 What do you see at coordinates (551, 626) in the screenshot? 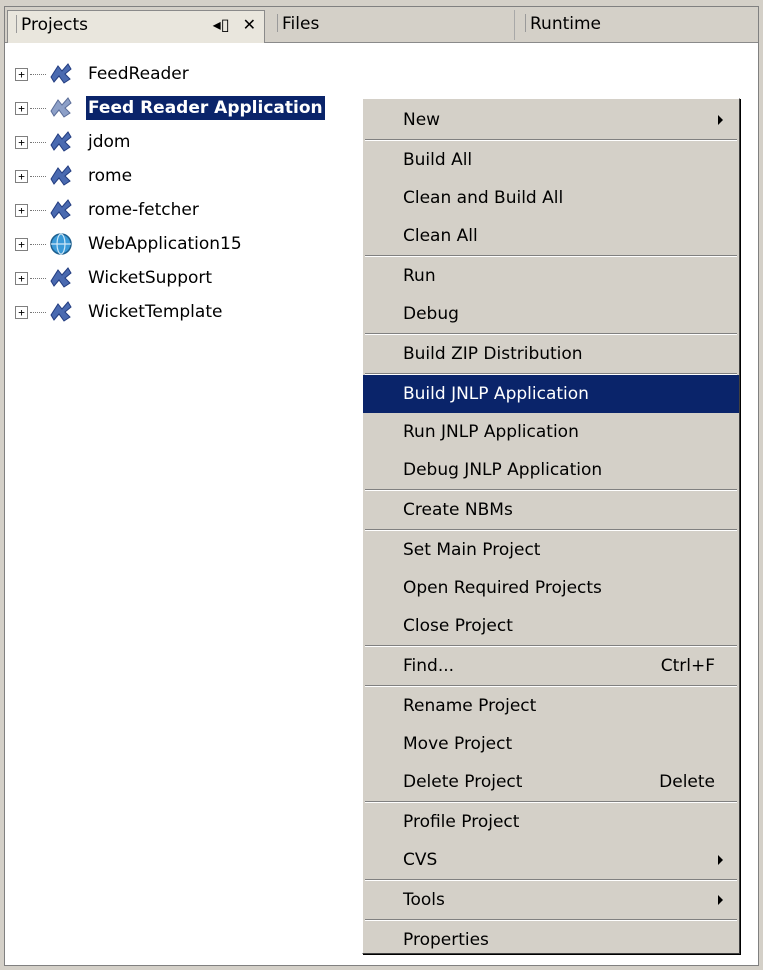
I see `menu-item-close-project: Close Project` at bounding box center [551, 626].